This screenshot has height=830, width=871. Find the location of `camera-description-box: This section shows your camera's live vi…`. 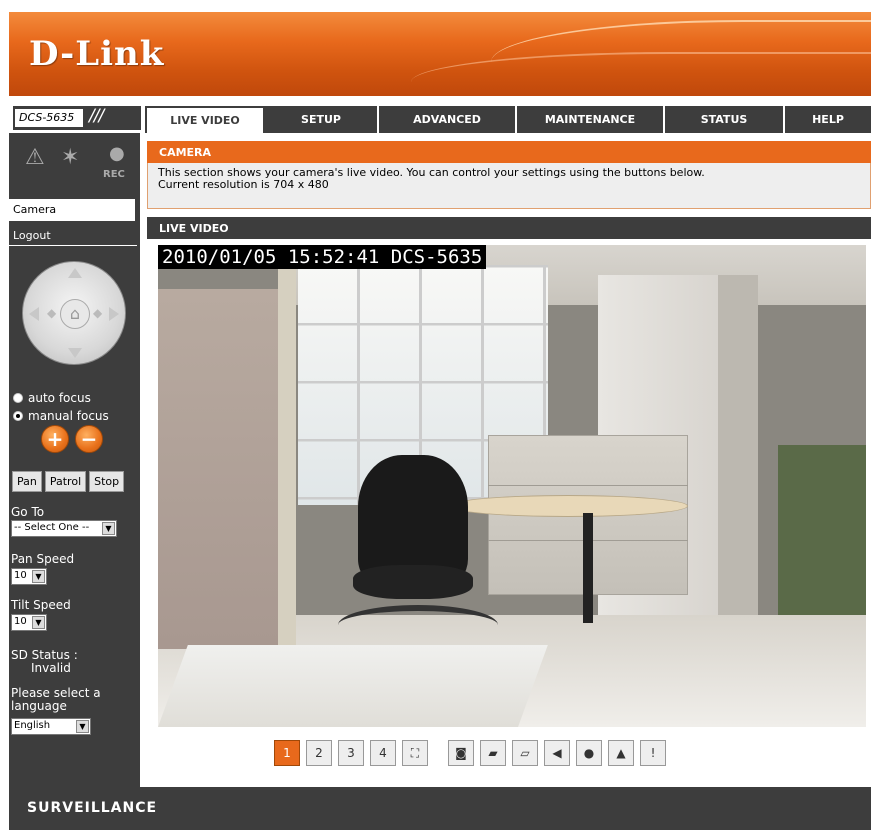

camera-description-box: This section shows your camera's live vi… is located at coordinates (509, 186).